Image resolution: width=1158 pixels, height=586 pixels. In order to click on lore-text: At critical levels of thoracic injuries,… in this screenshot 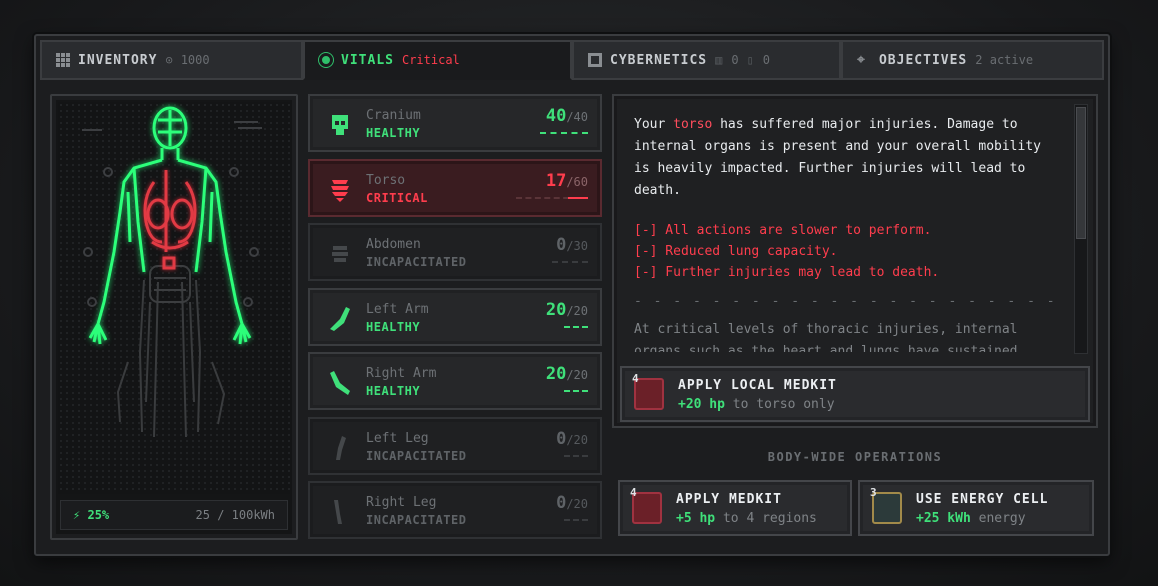, I will do `click(826, 337)`.